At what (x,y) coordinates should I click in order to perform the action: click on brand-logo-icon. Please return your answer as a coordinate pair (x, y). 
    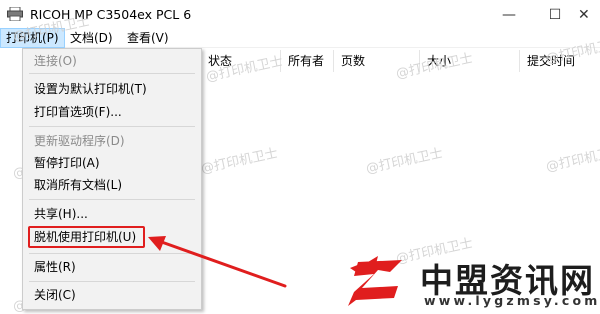
    Looking at the image, I should click on (375, 281).